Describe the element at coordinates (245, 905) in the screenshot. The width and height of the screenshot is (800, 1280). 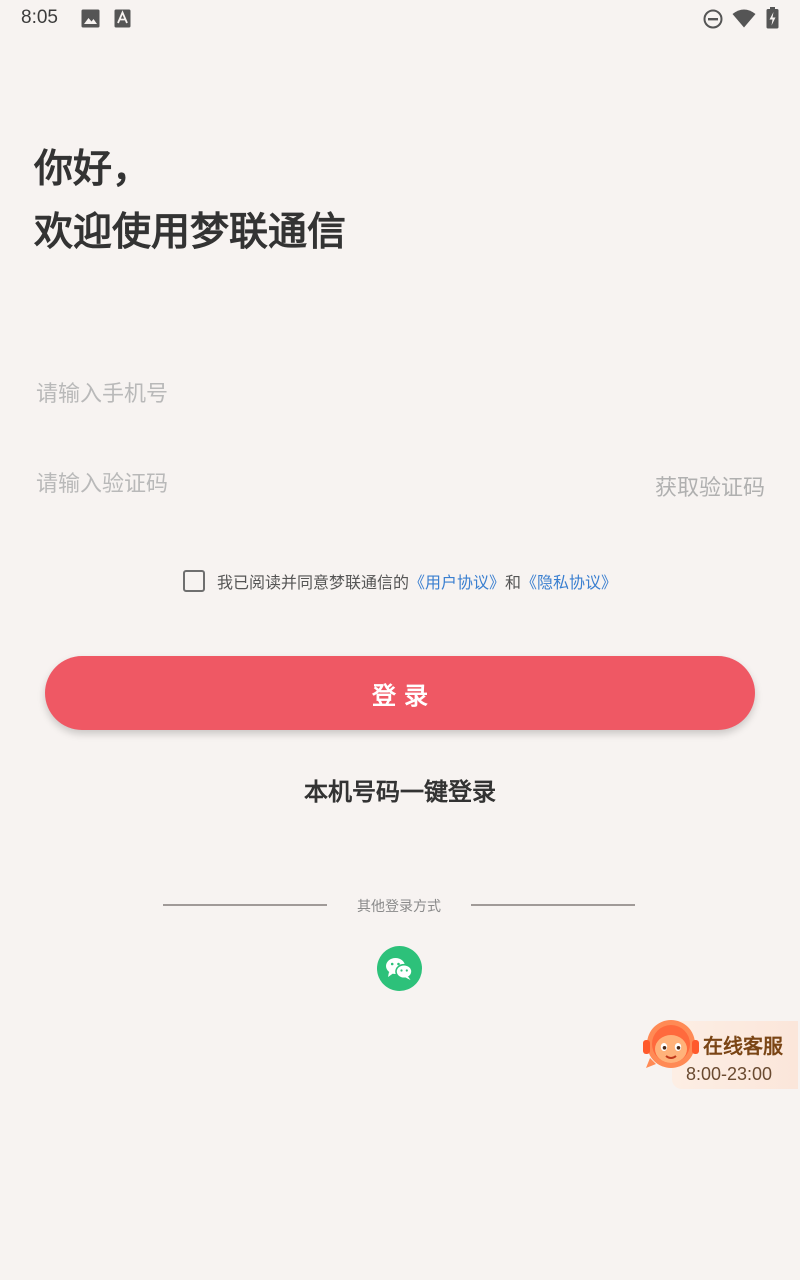
I see `divider-left` at that location.